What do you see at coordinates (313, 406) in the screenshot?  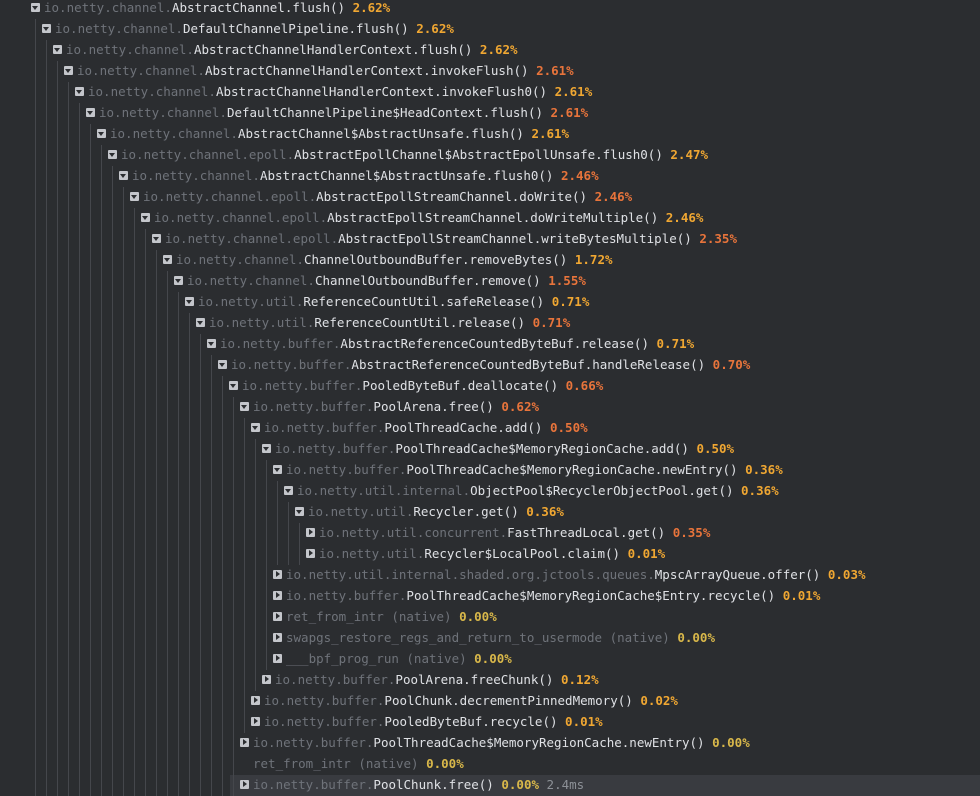 I see `frame-package: io.netty.buffer.` at bounding box center [313, 406].